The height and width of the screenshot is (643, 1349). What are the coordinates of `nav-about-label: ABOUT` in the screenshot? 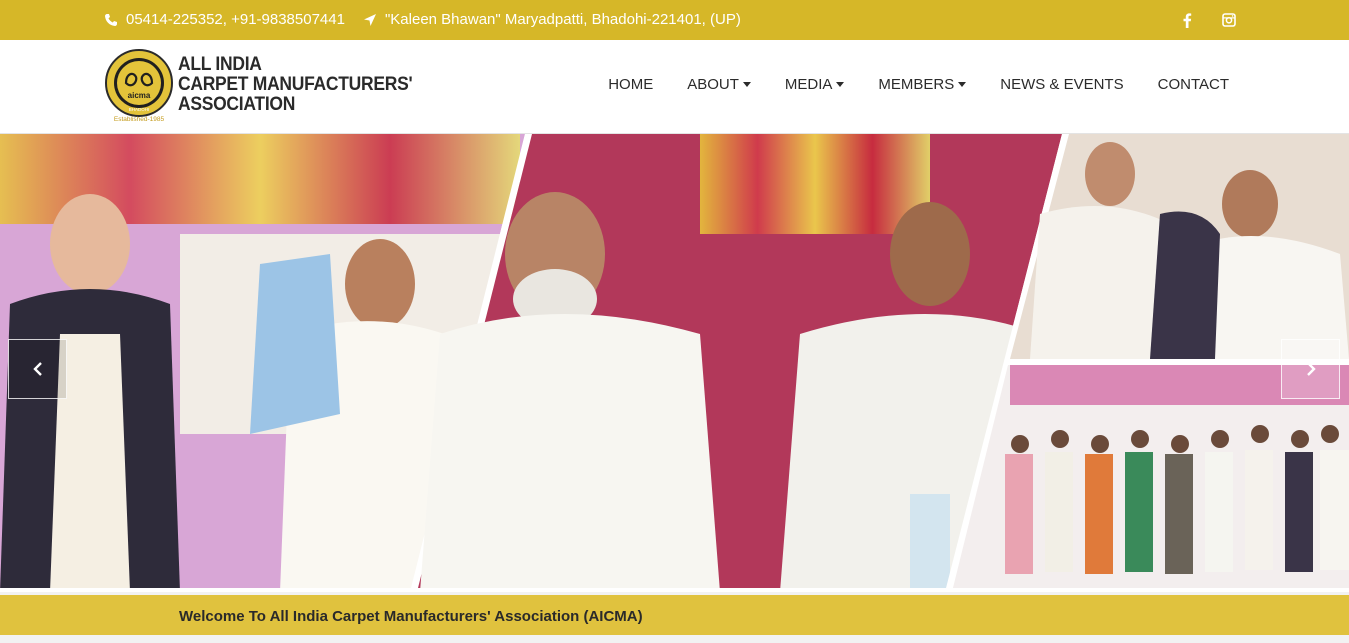 It's located at (713, 84).